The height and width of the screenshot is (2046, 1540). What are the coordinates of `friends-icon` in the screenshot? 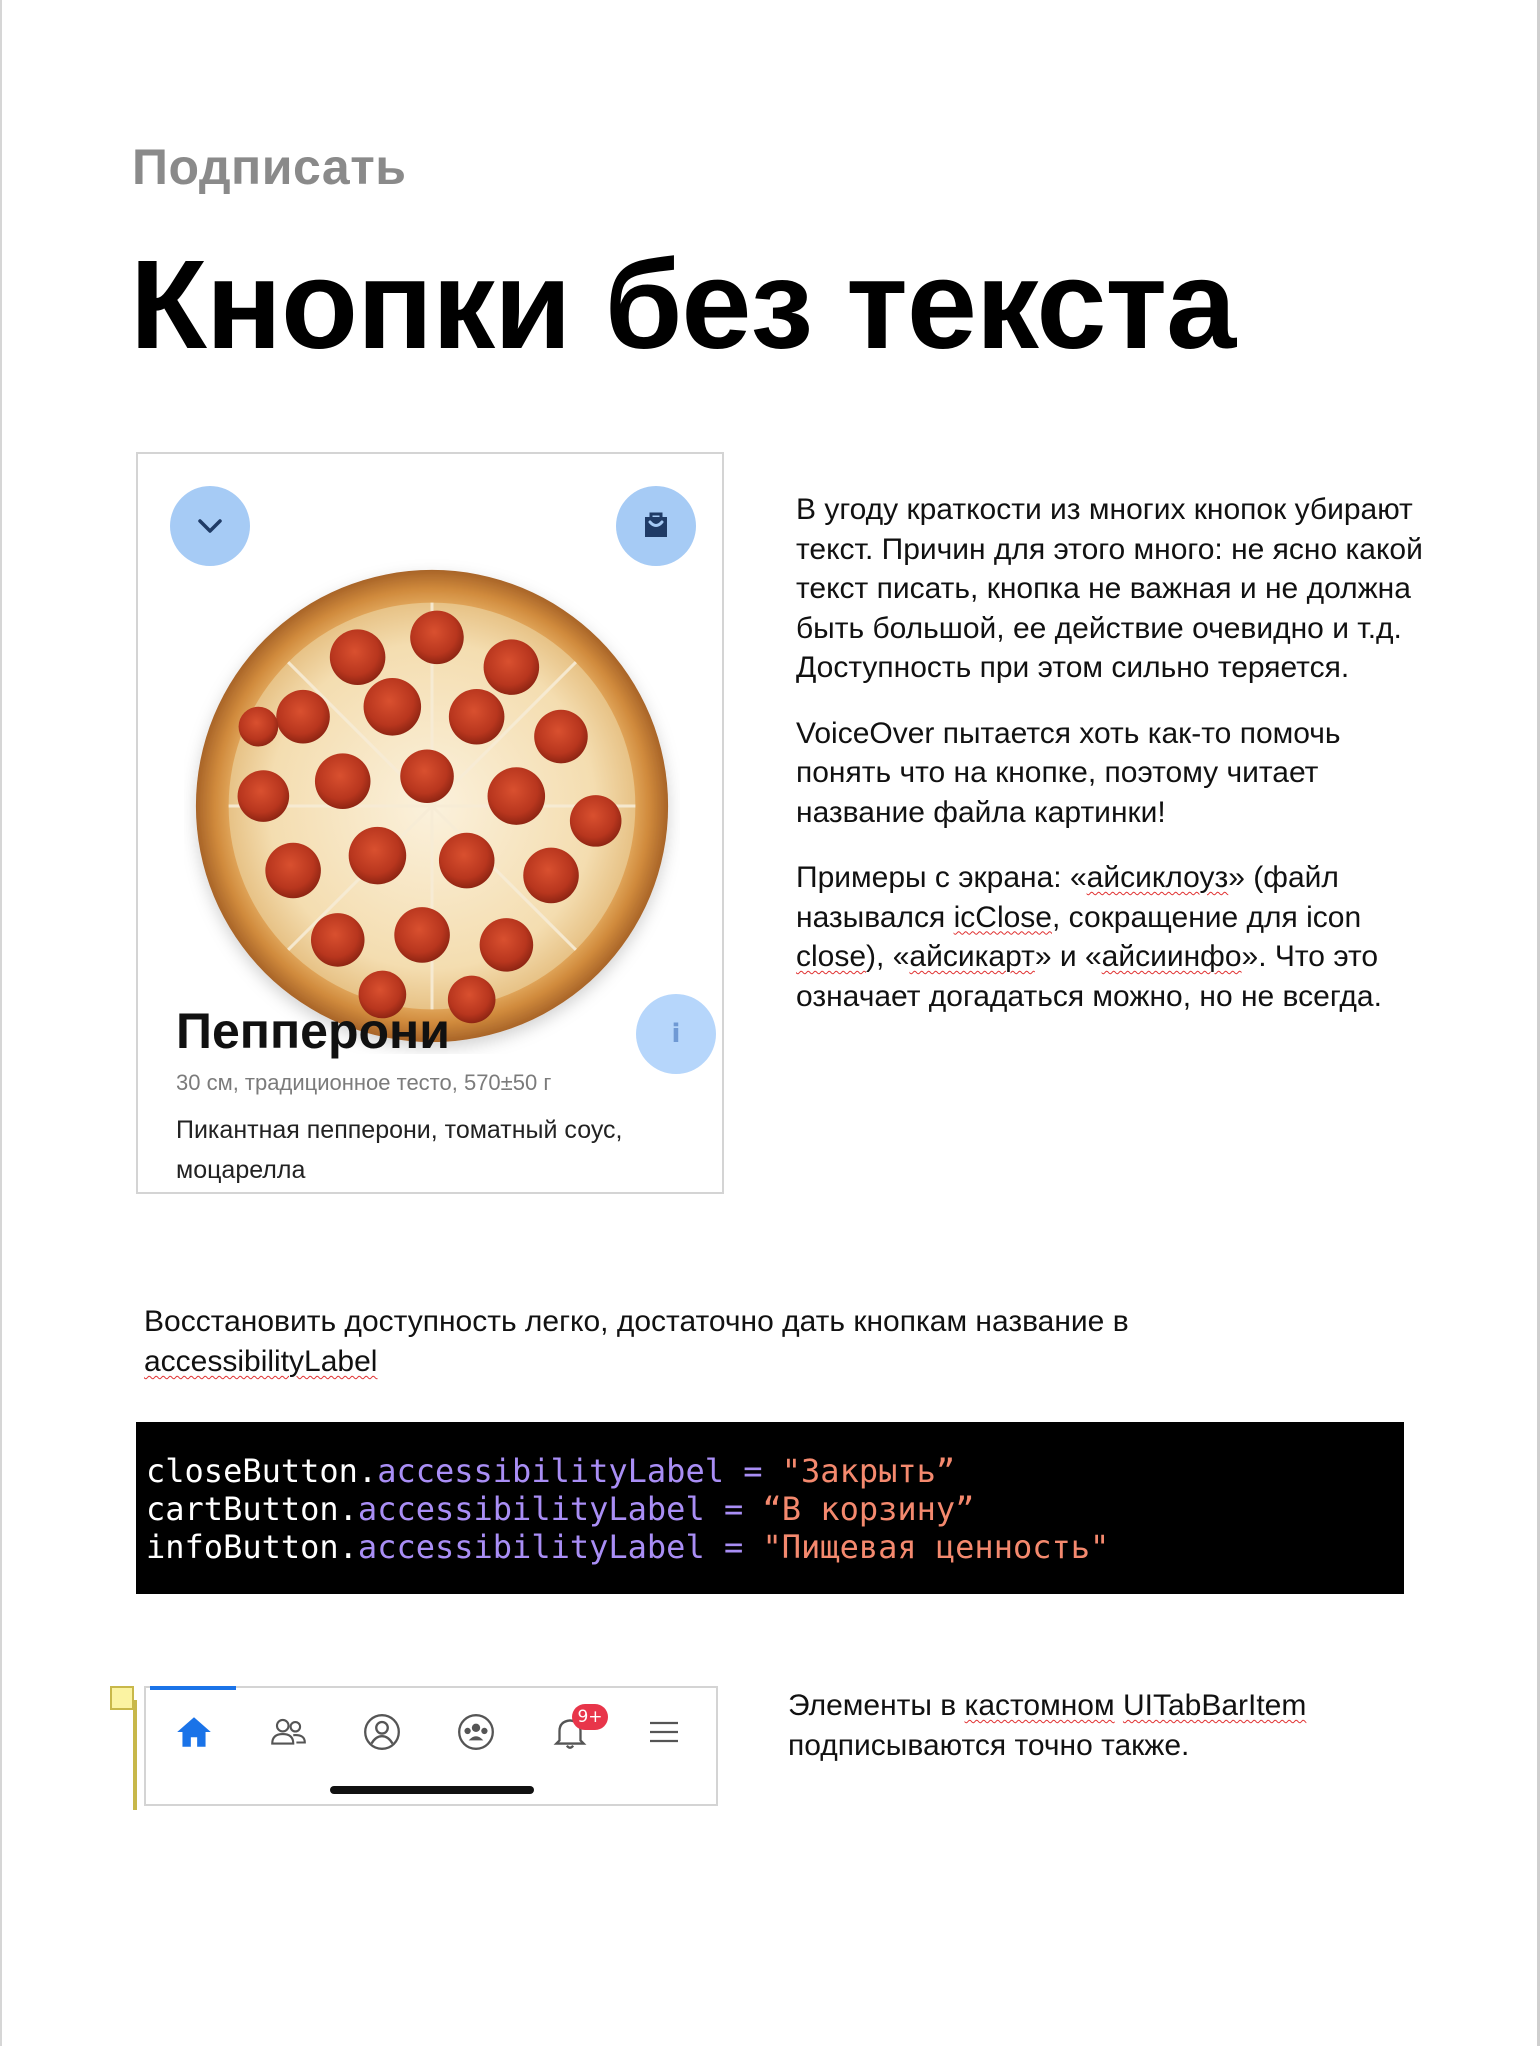 It's located at (288, 1731).